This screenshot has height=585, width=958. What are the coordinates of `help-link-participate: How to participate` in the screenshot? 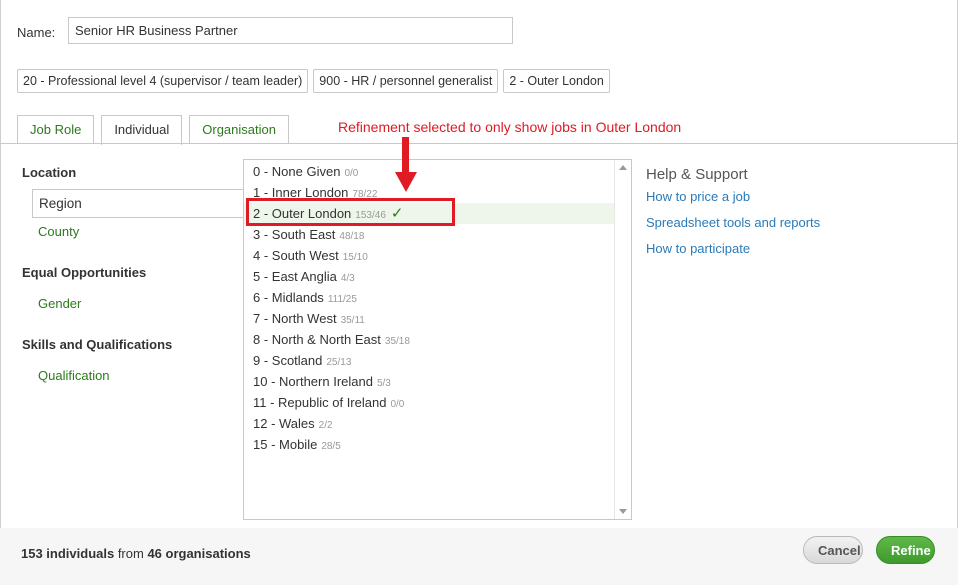 It's located at (698, 248).